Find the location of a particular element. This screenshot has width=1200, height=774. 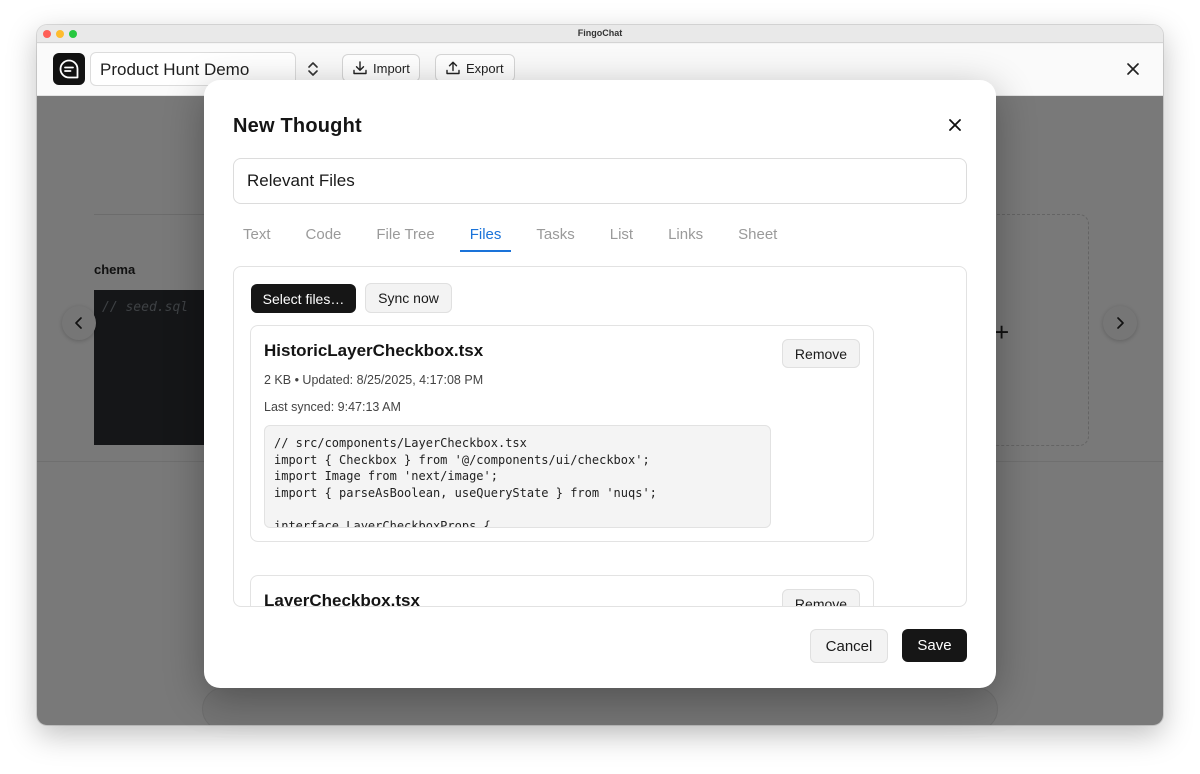

dialog-title: New Thought is located at coordinates (297, 126).